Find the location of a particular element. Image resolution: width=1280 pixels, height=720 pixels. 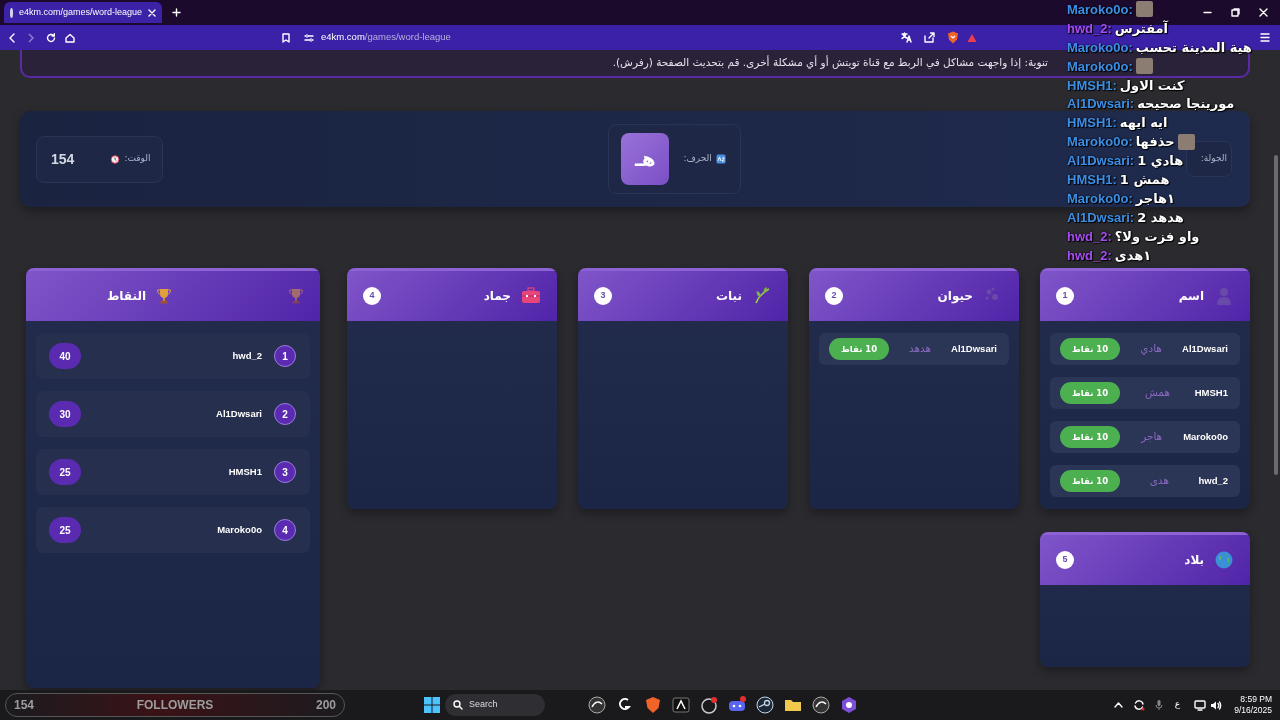

microphone-icon is located at coordinates (1158, 705).